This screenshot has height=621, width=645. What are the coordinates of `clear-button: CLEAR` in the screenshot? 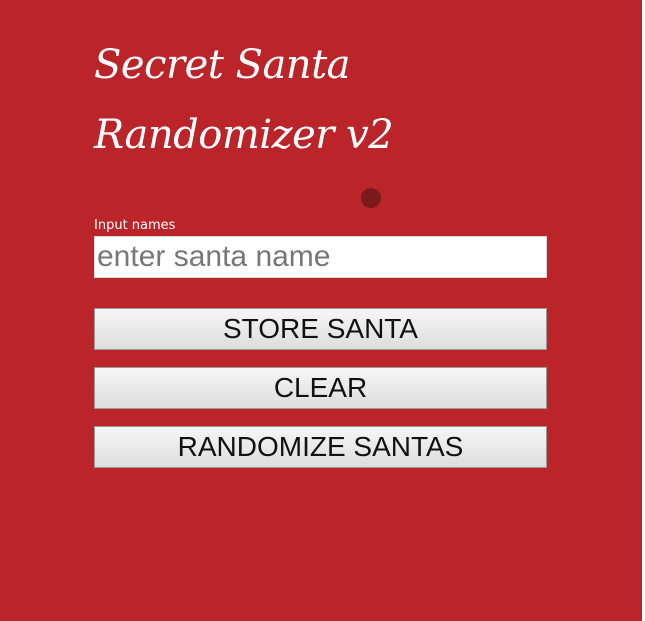 It's located at (320, 388).